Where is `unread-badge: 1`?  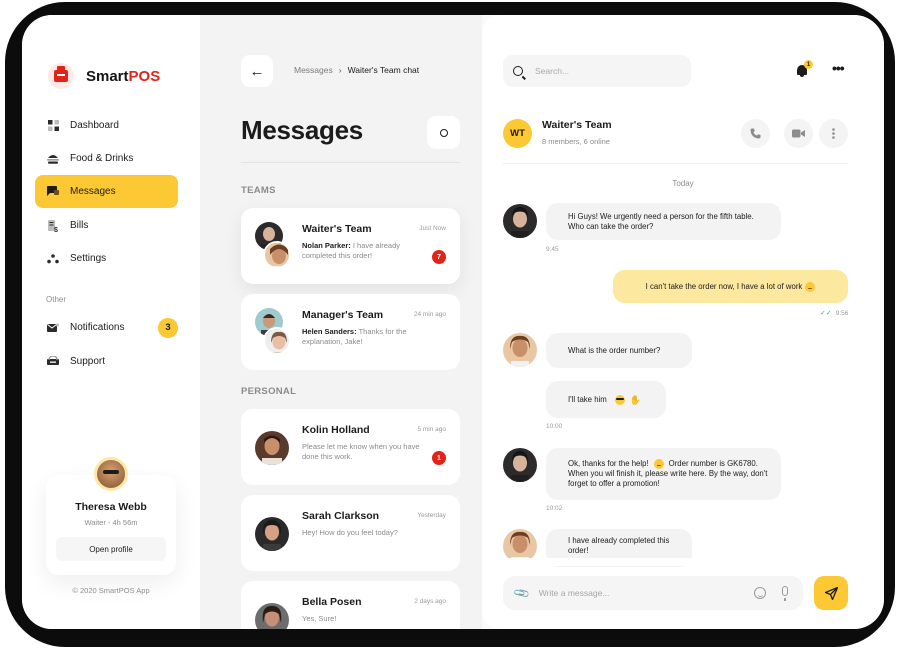
unread-badge: 1 is located at coordinates (439, 458).